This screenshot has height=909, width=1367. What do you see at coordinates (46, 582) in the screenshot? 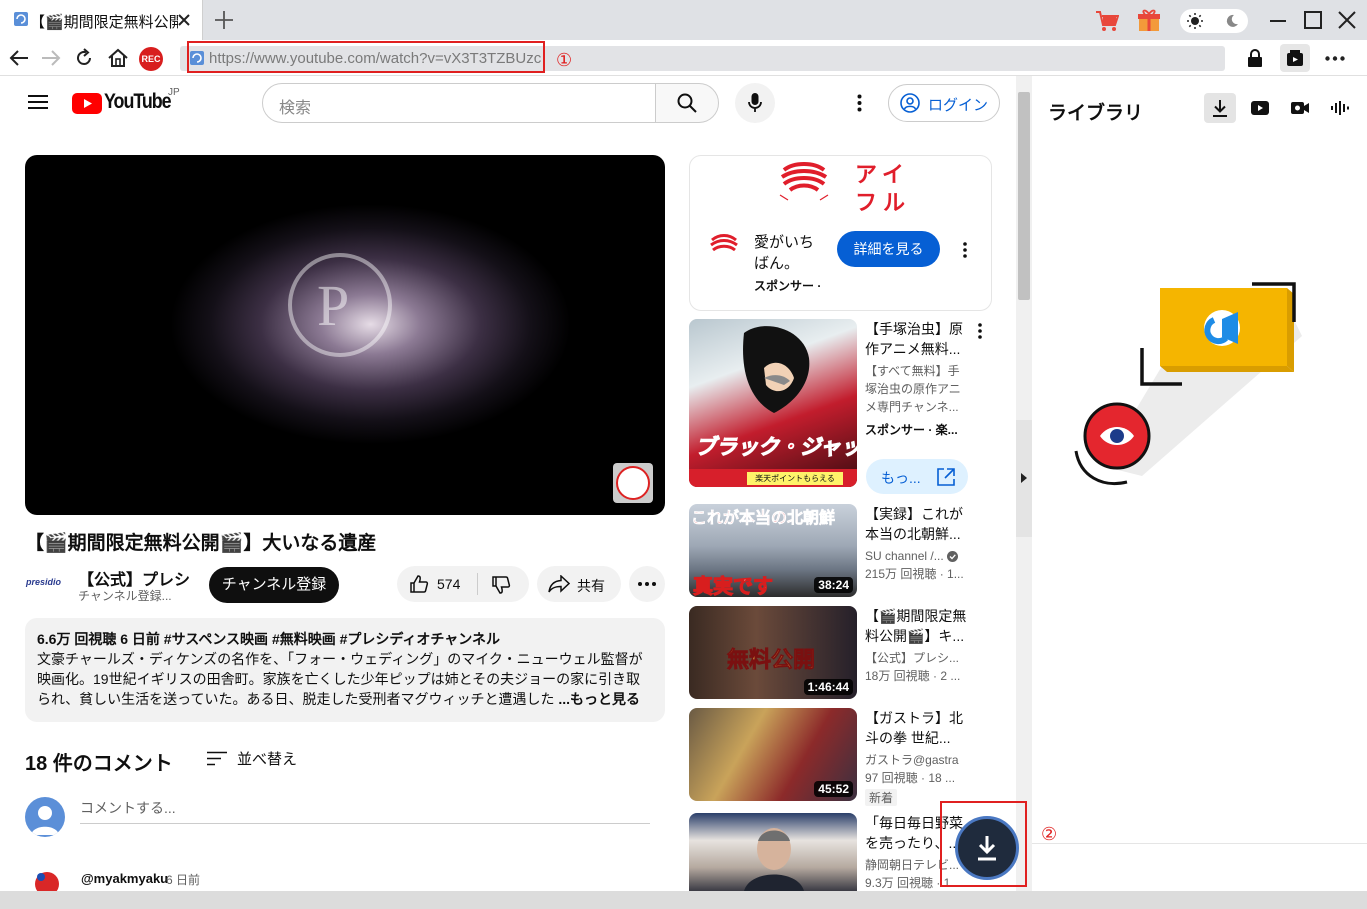
I see `channel-avatar: presidio` at bounding box center [46, 582].